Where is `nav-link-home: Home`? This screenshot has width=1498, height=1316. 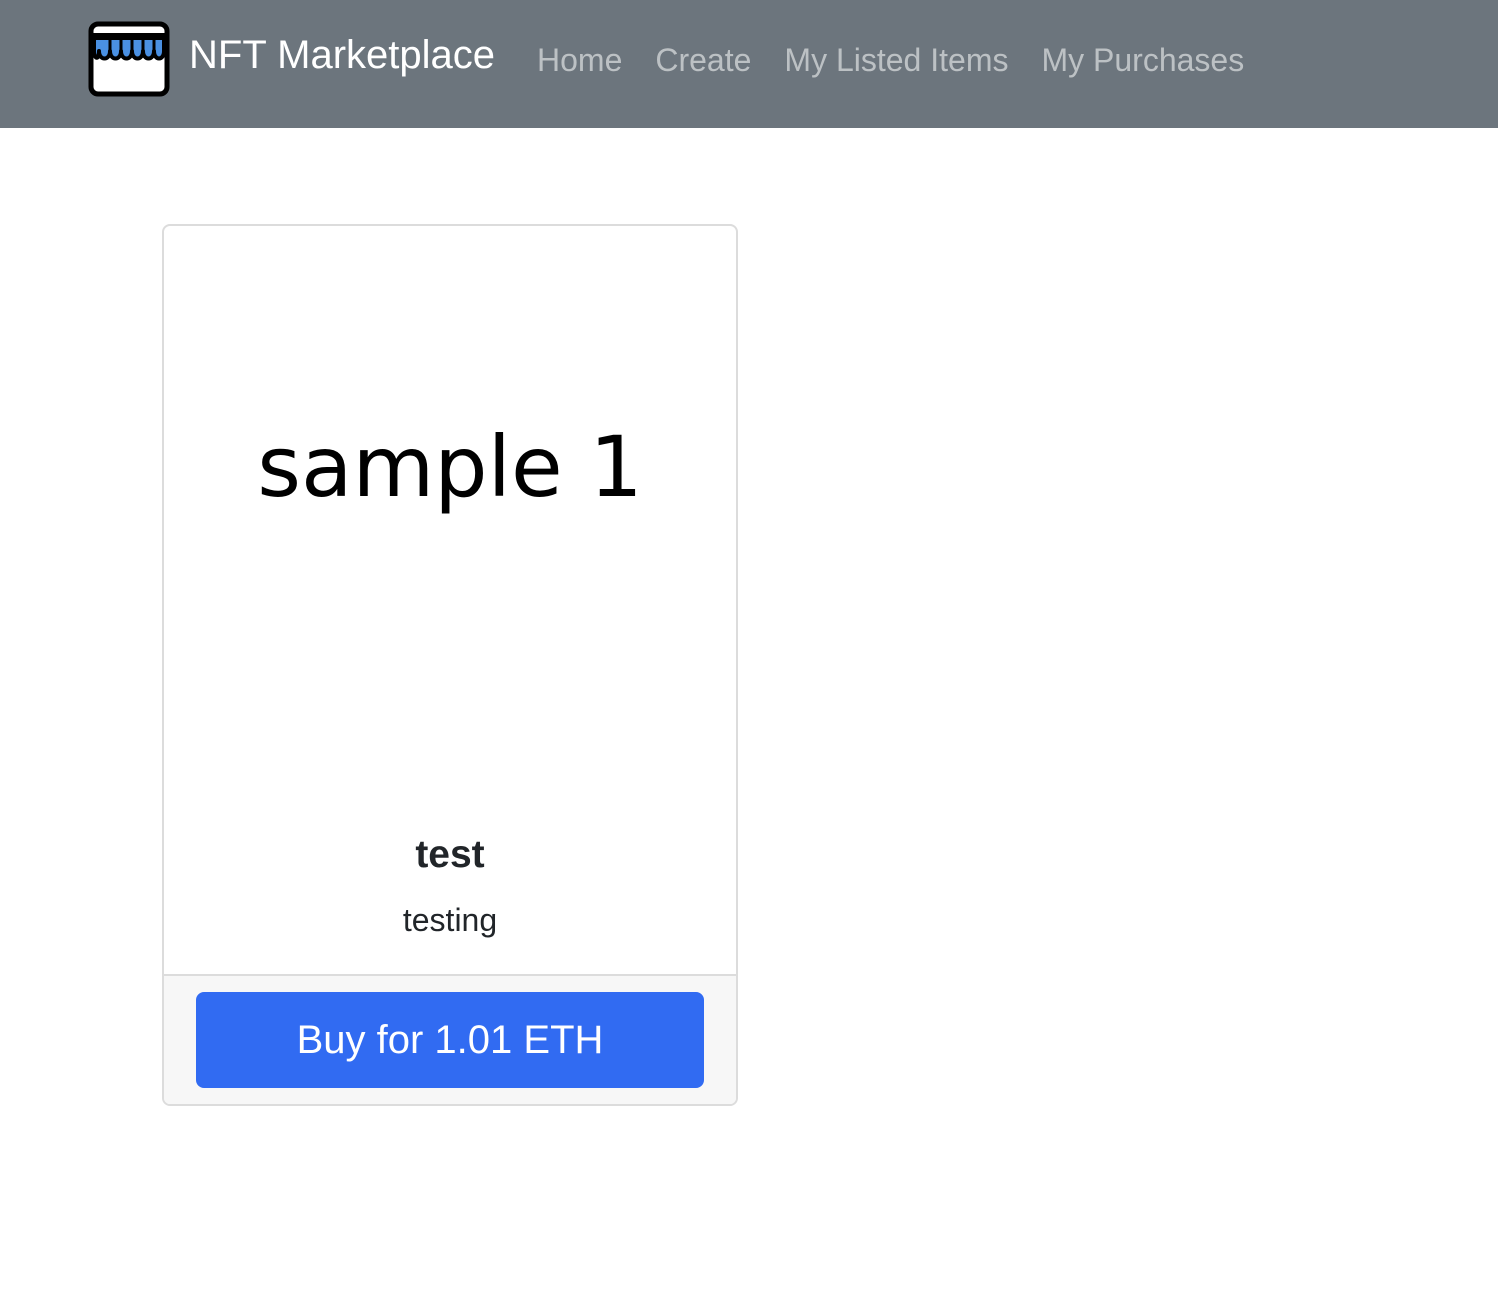 nav-link-home: Home is located at coordinates (579, 60).